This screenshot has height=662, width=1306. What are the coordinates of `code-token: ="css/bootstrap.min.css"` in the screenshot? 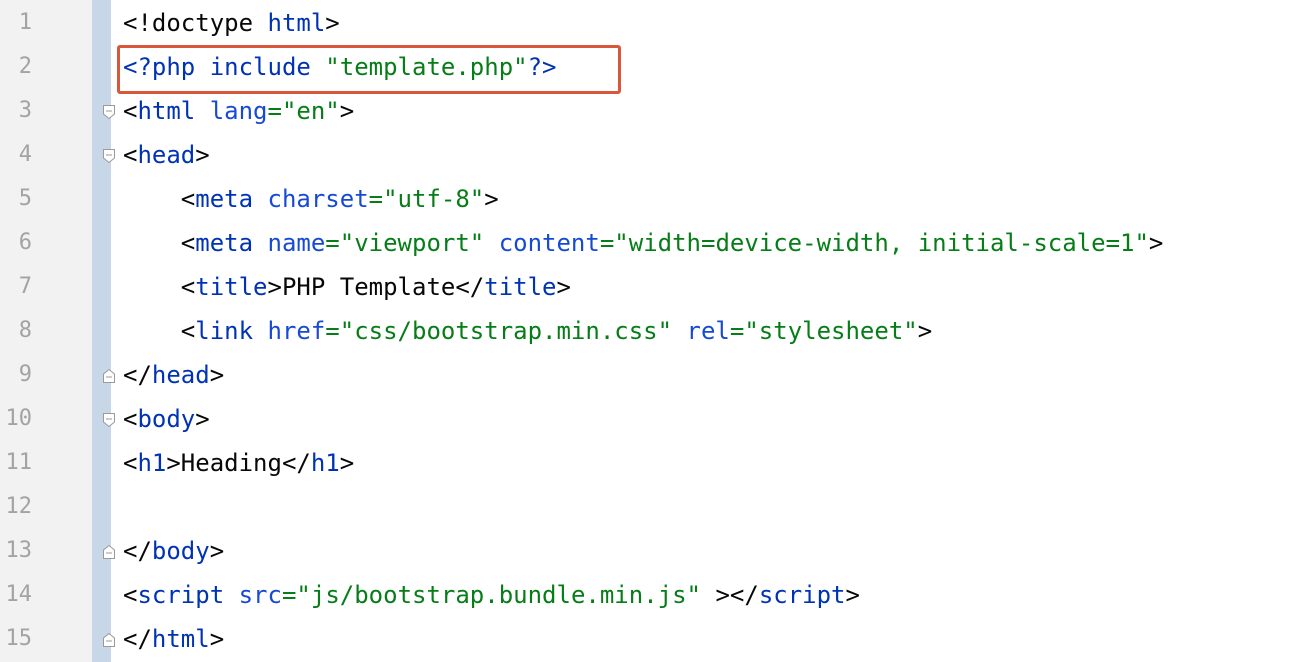 It's located at (506, 331).